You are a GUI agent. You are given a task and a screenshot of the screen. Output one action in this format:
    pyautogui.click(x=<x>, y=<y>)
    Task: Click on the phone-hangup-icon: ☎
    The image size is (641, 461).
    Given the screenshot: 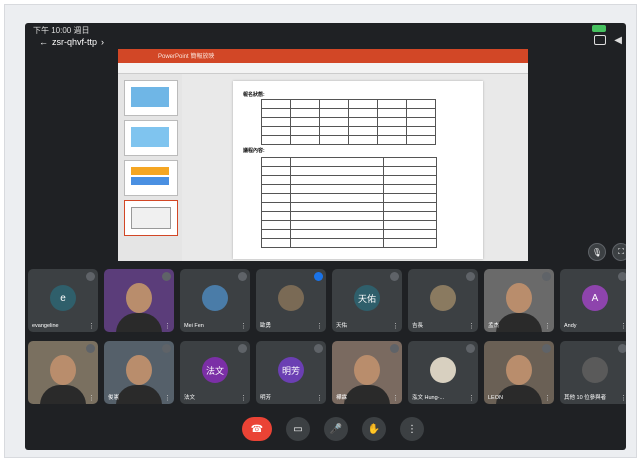 What is the action you would take?
    pyautogui.click(x=257, y=429)
    